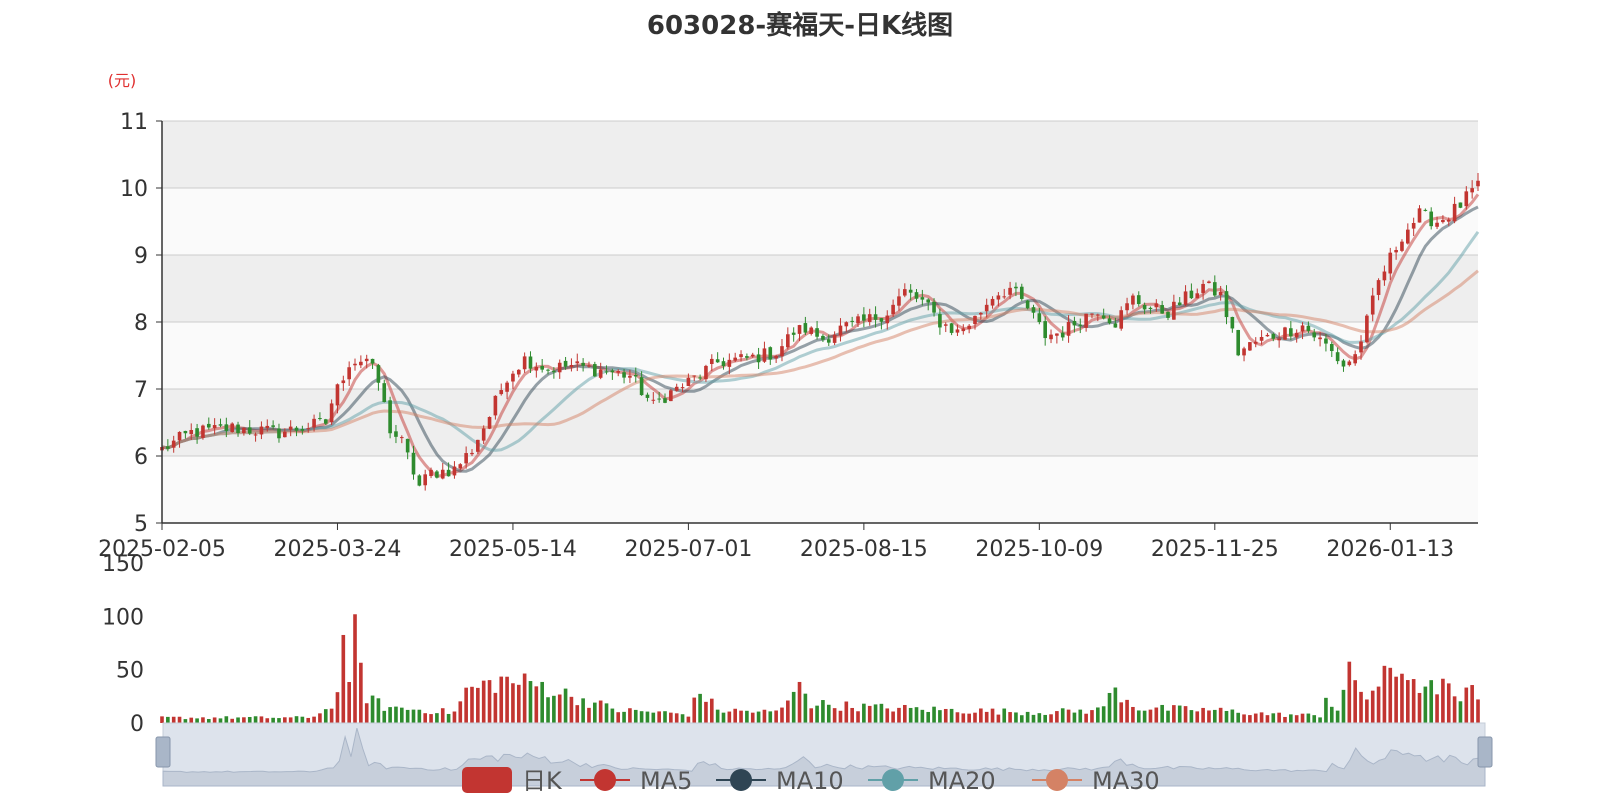 The image size is (1600, 800). Describe the element at coordinates (820, 288) in the screenshot. I see `grid-band` at that location.